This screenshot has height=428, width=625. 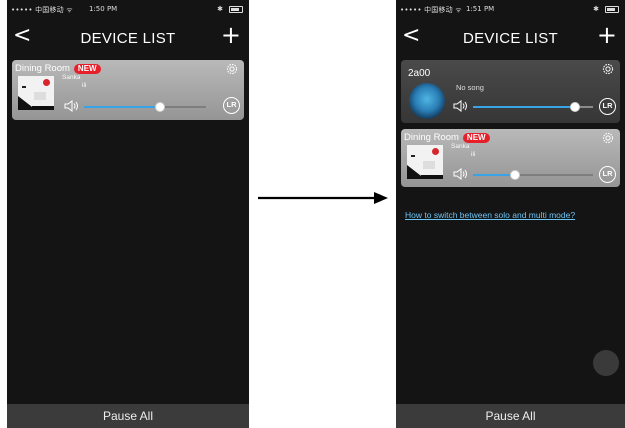 I want to click on transition-arrow, so click(x=323, y=198).